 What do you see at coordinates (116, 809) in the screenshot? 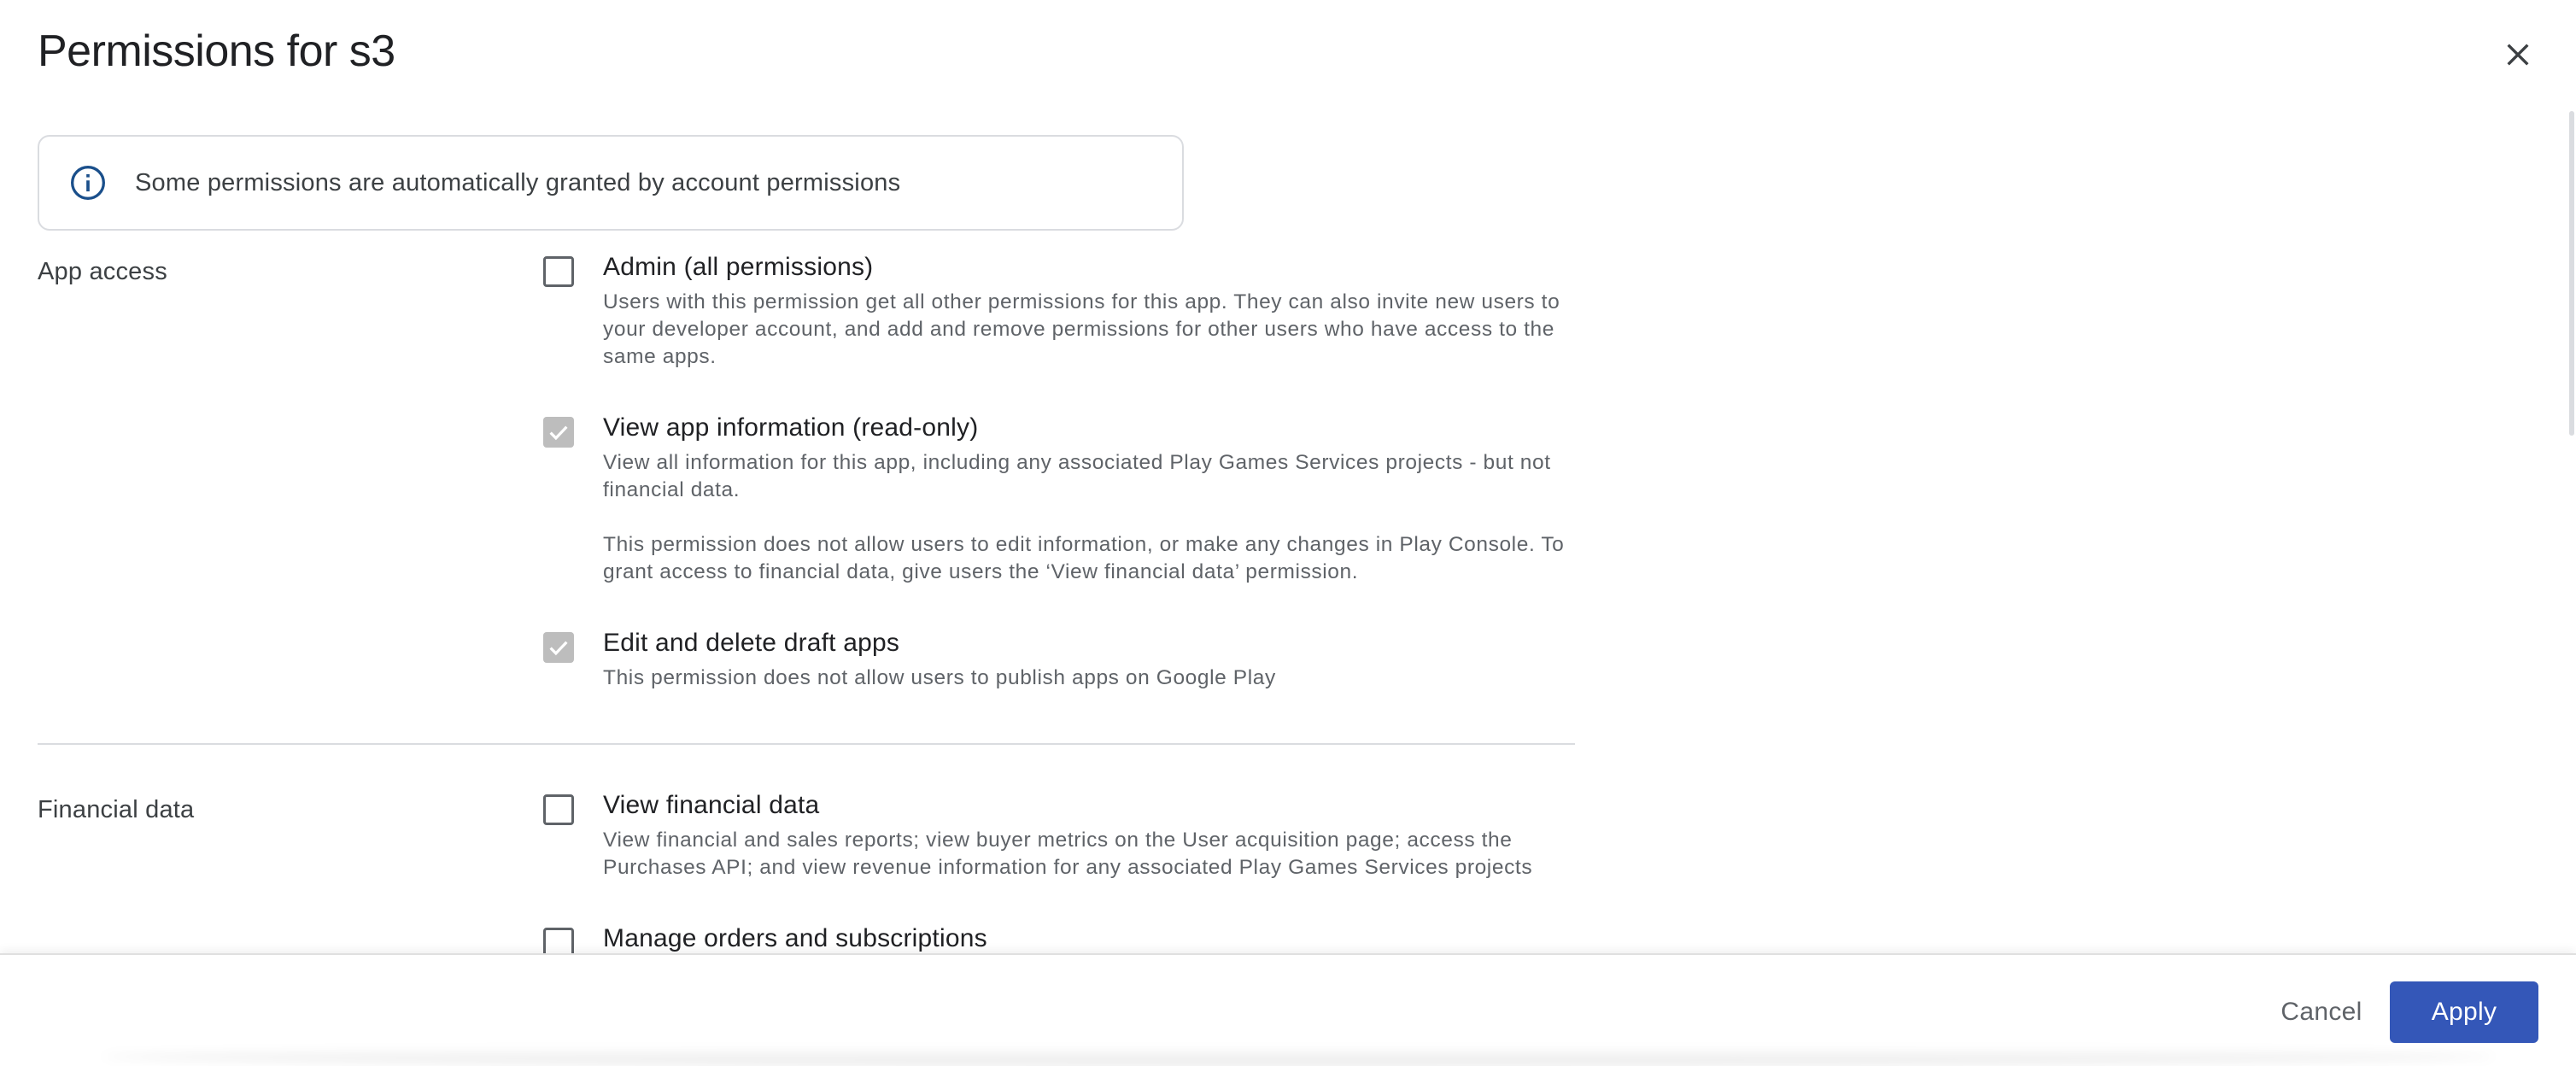
I see `section-label-financial-data: Financial data` at bounding box center [116, 809].